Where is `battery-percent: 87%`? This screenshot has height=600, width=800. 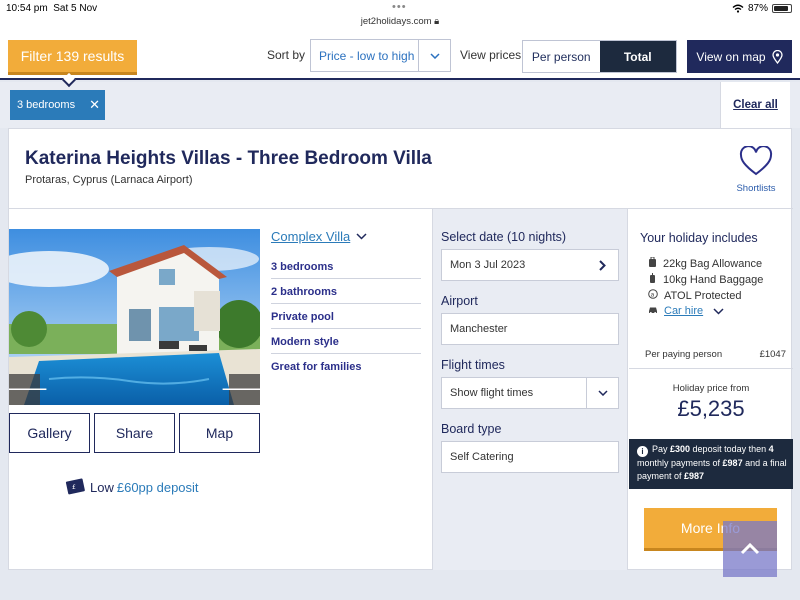
battery-percent: 87% is located at coordinates (757, 8).